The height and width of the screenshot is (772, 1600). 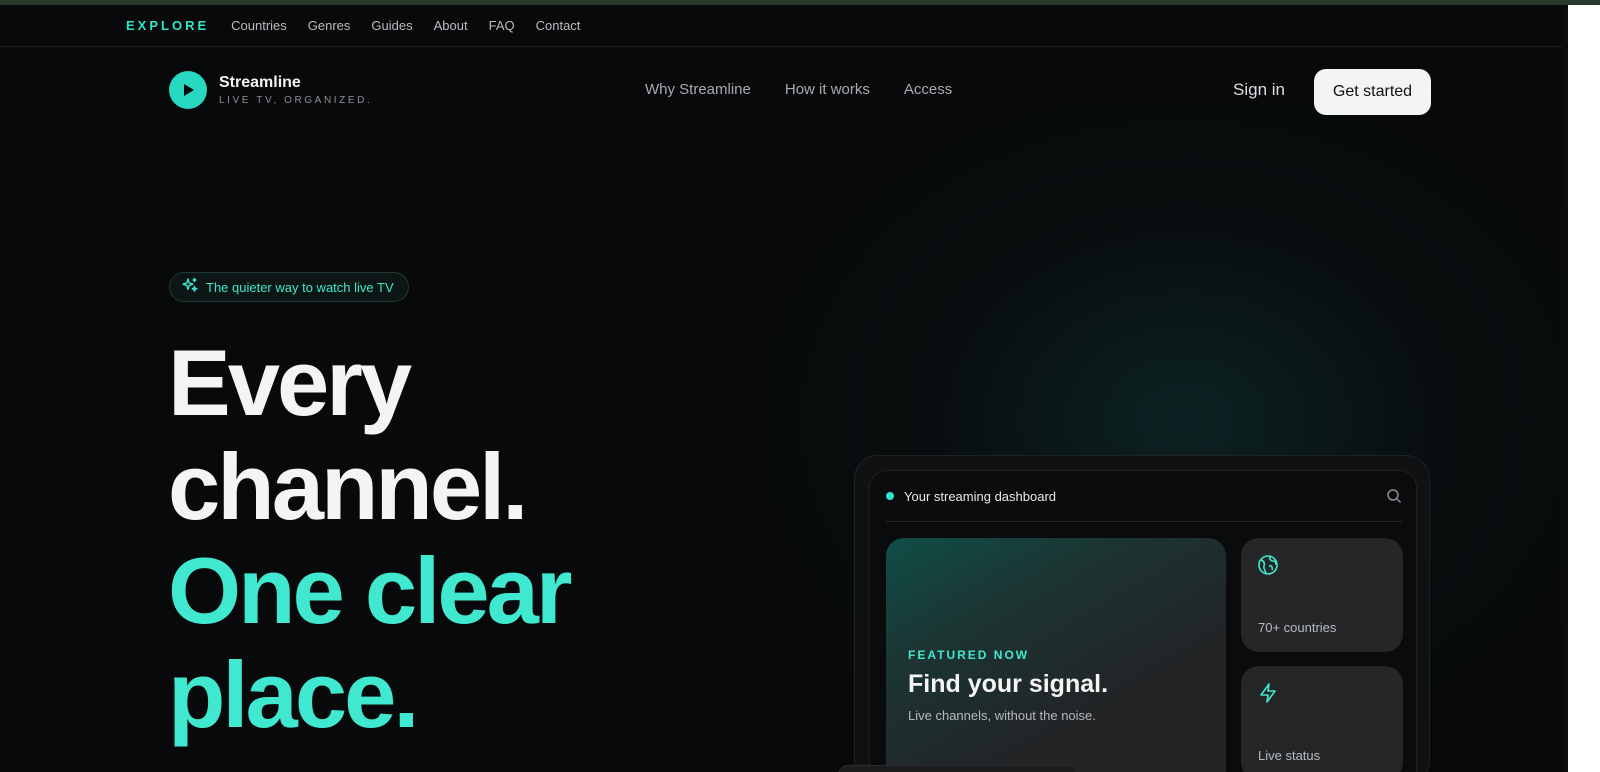 I want to click on search-icon, so click(x=1394, y=498).